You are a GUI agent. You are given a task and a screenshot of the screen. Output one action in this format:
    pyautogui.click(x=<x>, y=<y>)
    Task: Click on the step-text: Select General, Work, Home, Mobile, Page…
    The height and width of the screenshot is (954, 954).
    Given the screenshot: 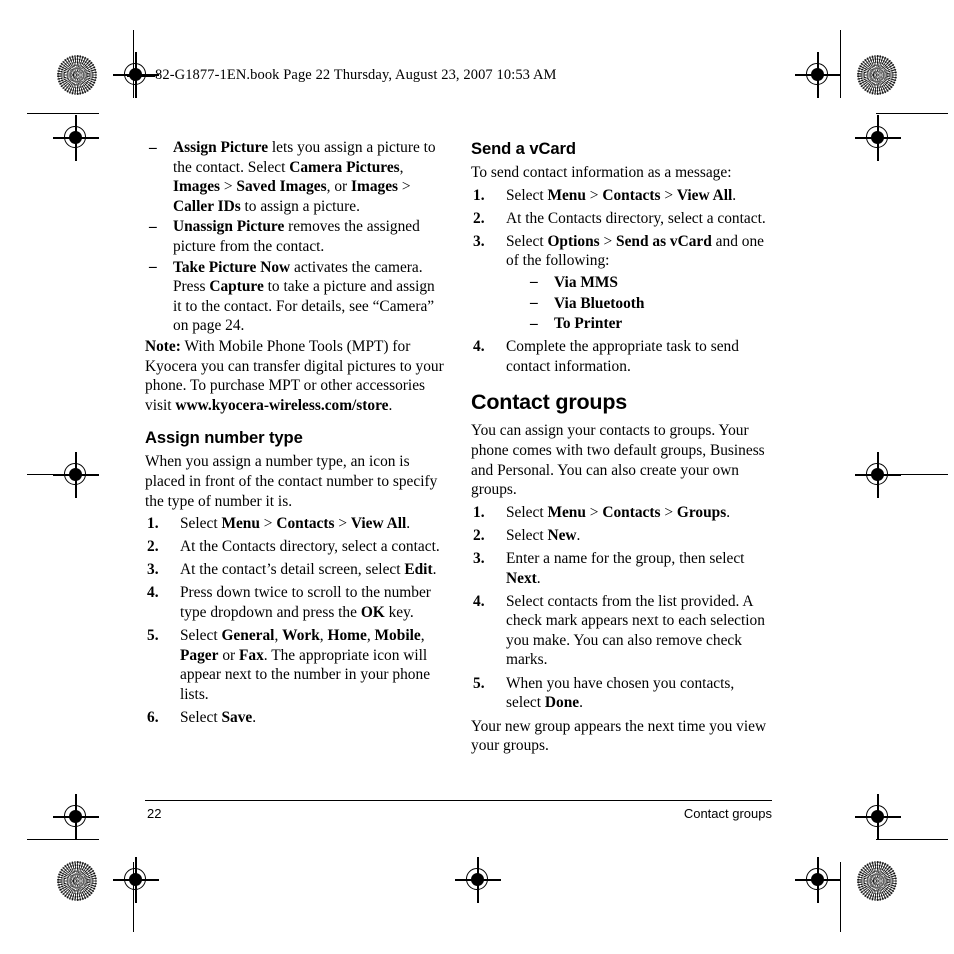 What is the action you would take?
    pyautogui.click(x=305, y=665)
    